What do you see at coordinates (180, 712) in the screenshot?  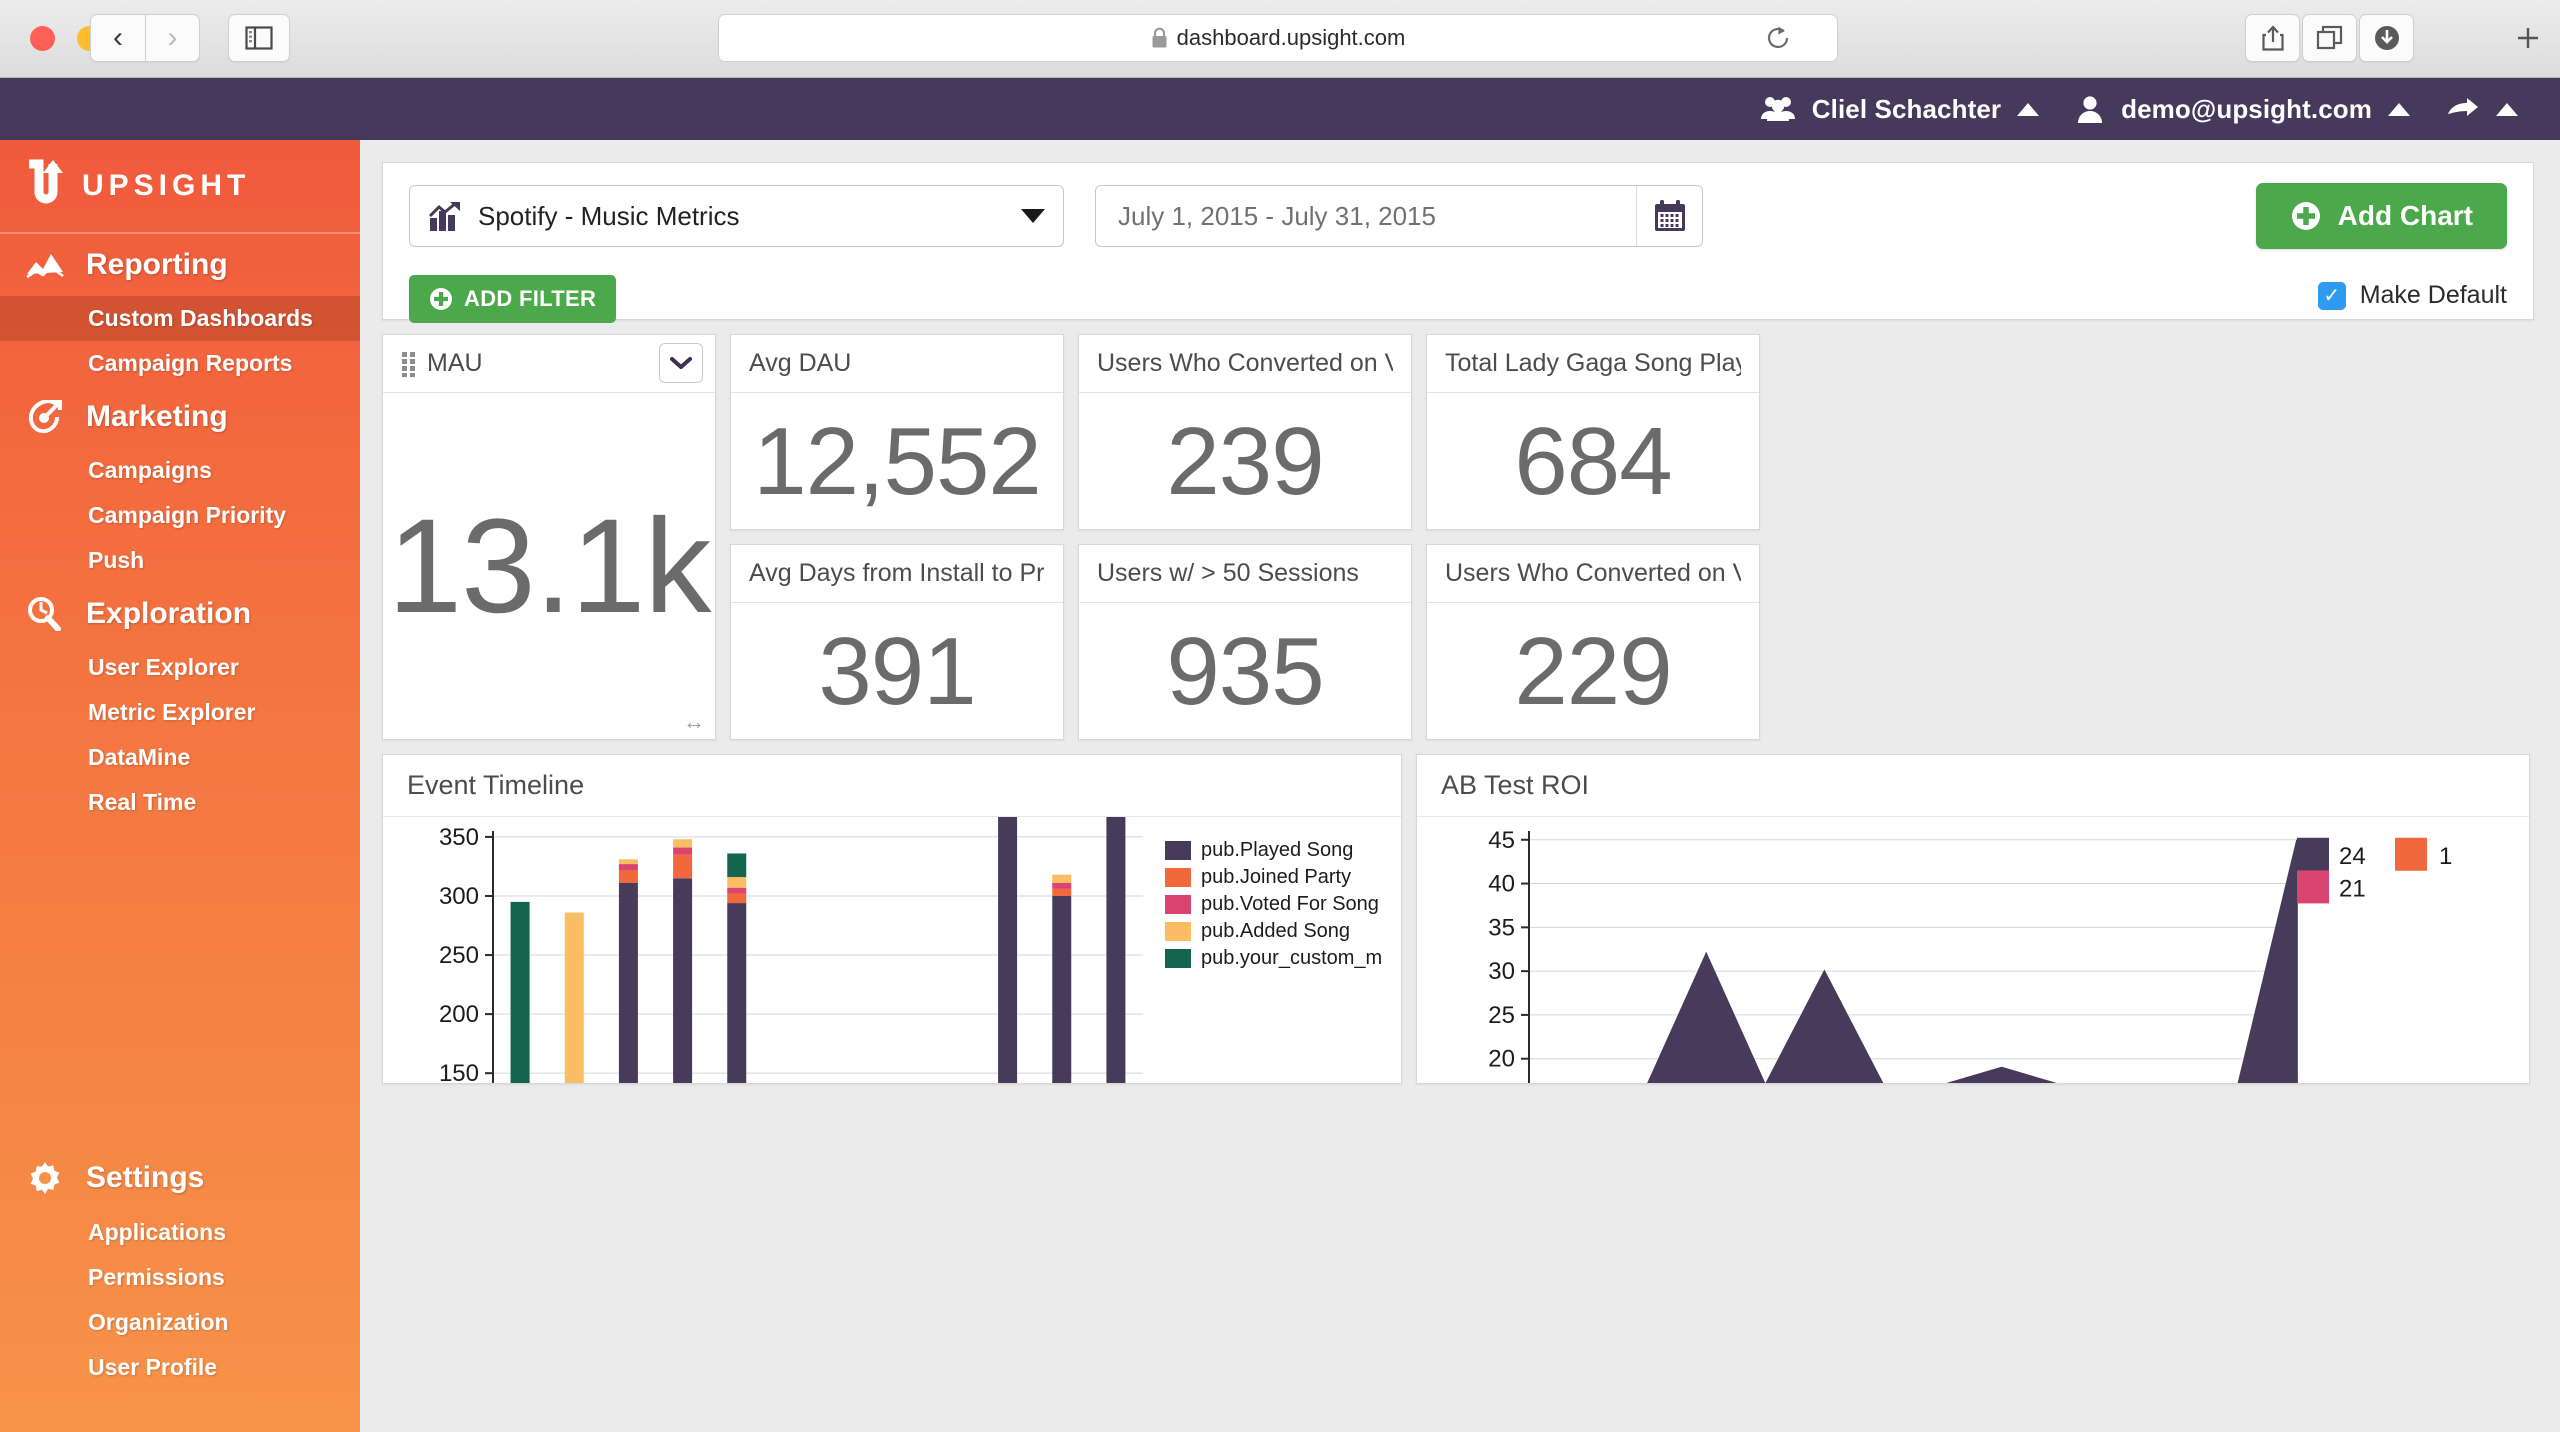 I see `sidebar-item-metric-explorer: Metric Explorer` at bounding box center [180, 712].